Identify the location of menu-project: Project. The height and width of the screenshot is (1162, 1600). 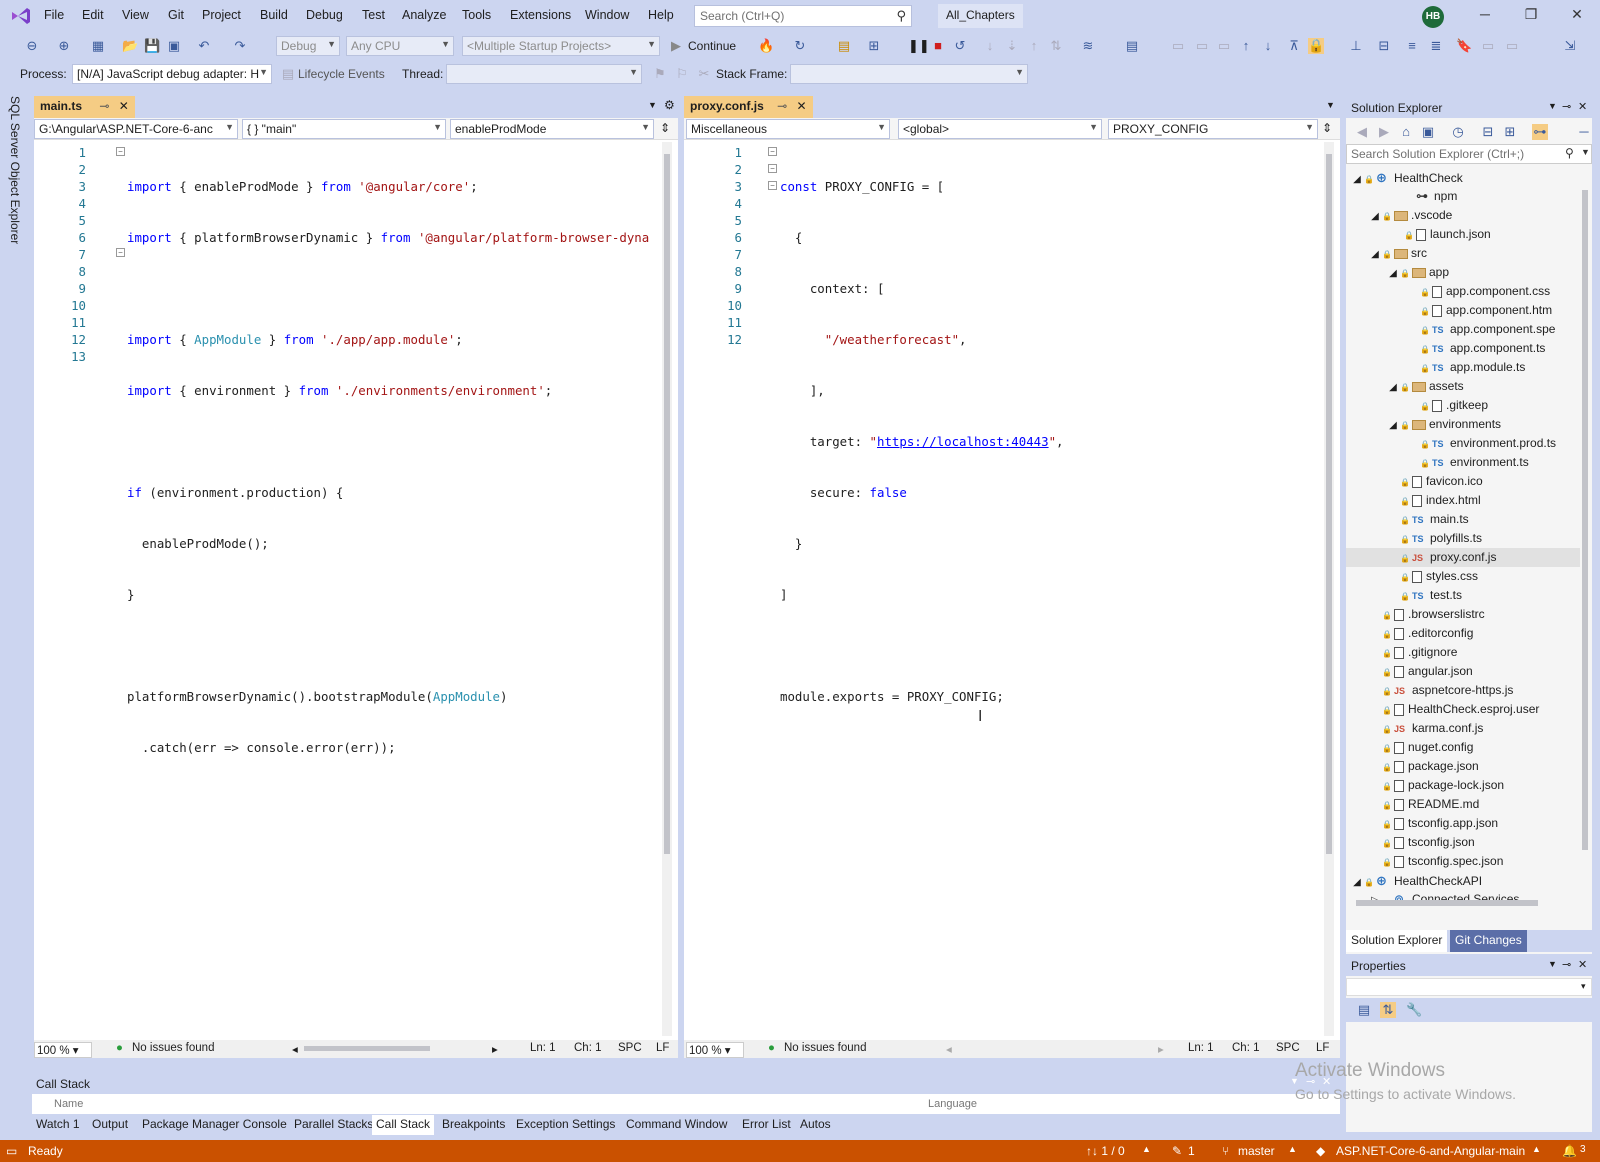
(221, 15).